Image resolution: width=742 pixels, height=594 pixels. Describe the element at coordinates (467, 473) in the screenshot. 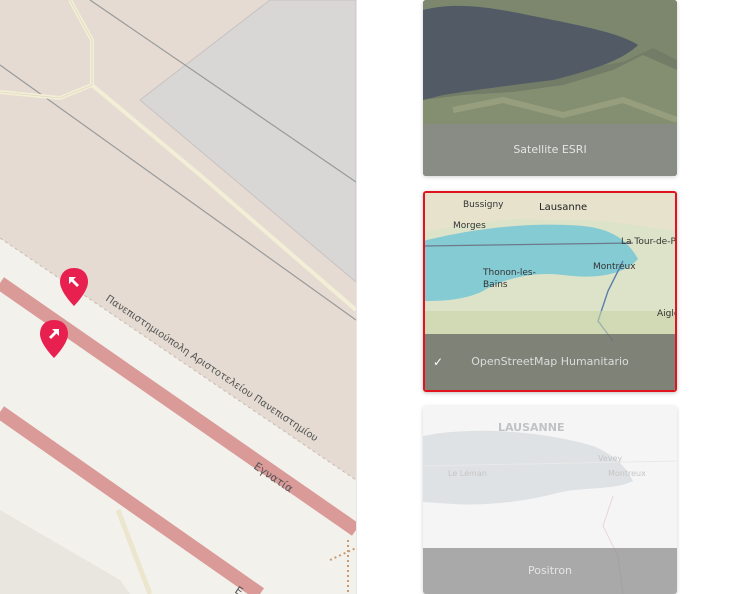

I see `place-leman: Le Léman` at that location.